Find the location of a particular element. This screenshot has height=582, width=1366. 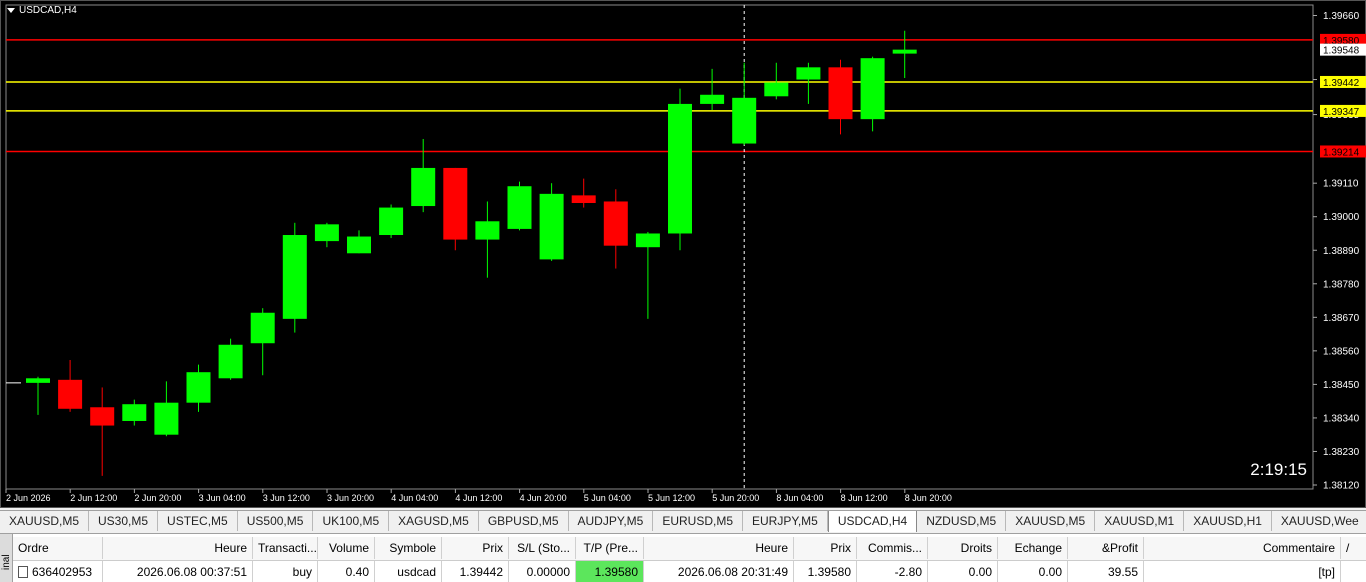

col-heure: Heure is located at coordinates (178, 548).